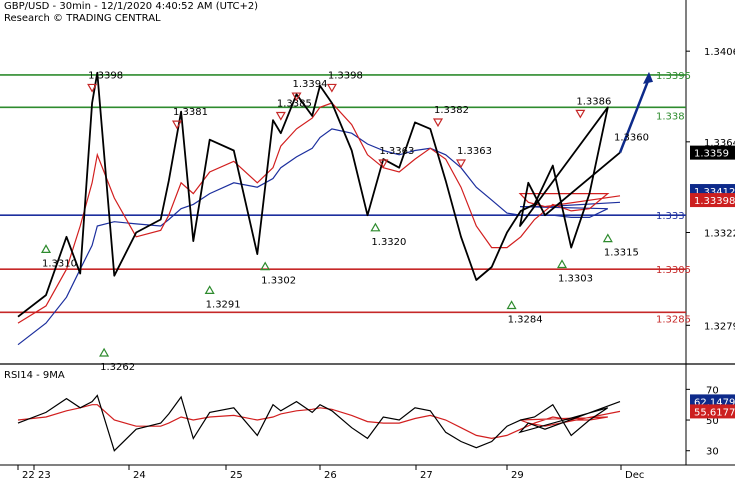 The image size is (735, 480). I want to click on x-tick-label-7: Dec, so click(634, 475).